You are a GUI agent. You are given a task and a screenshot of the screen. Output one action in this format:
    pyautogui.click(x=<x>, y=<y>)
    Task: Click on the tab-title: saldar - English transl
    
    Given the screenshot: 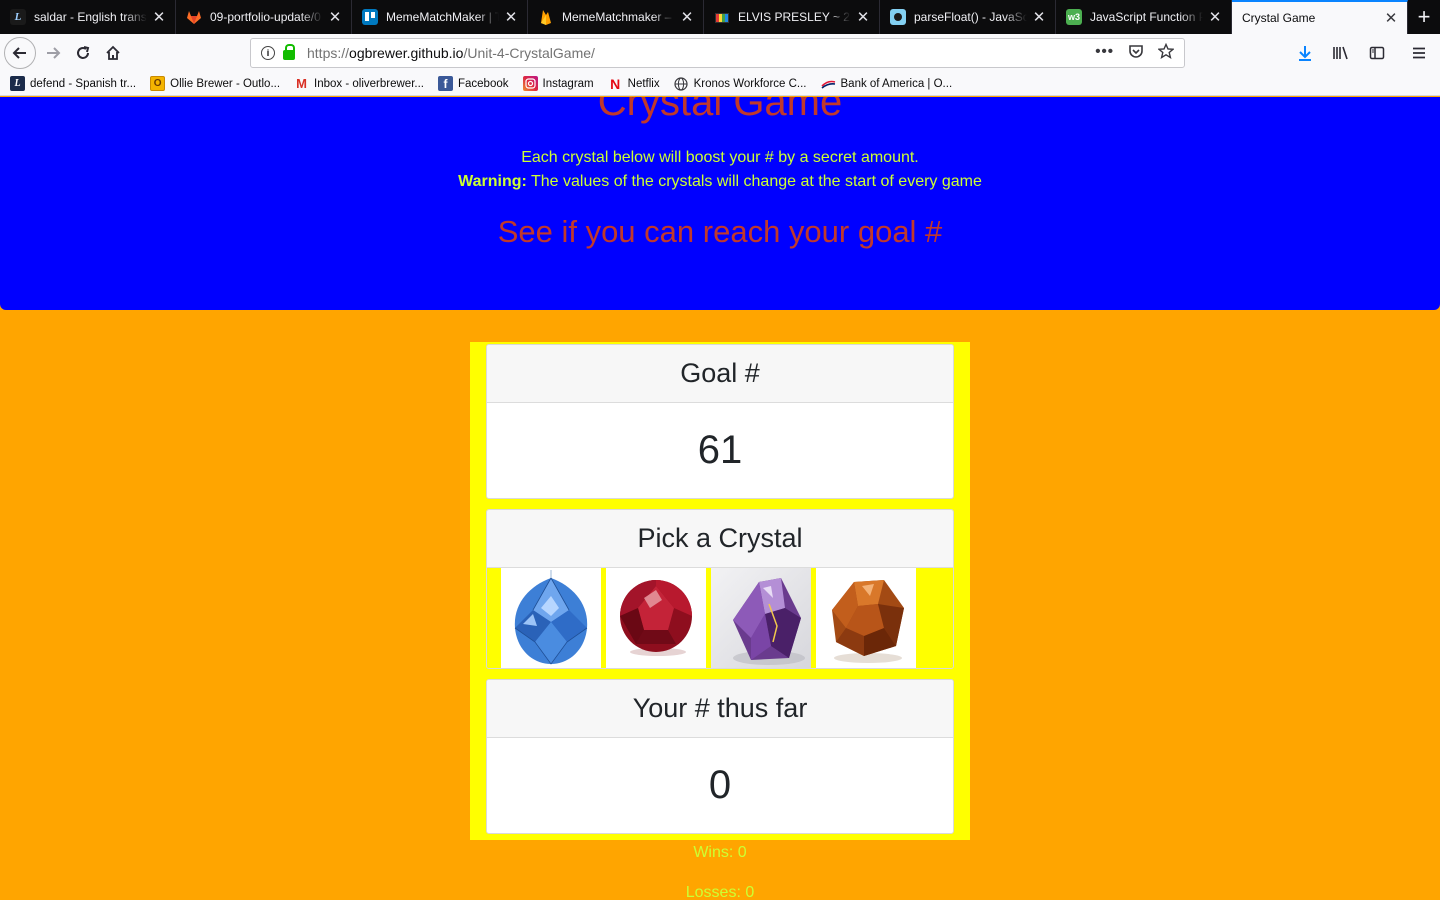 What is the action you would take?
    pyautogui.click(x=90, y=17)
    